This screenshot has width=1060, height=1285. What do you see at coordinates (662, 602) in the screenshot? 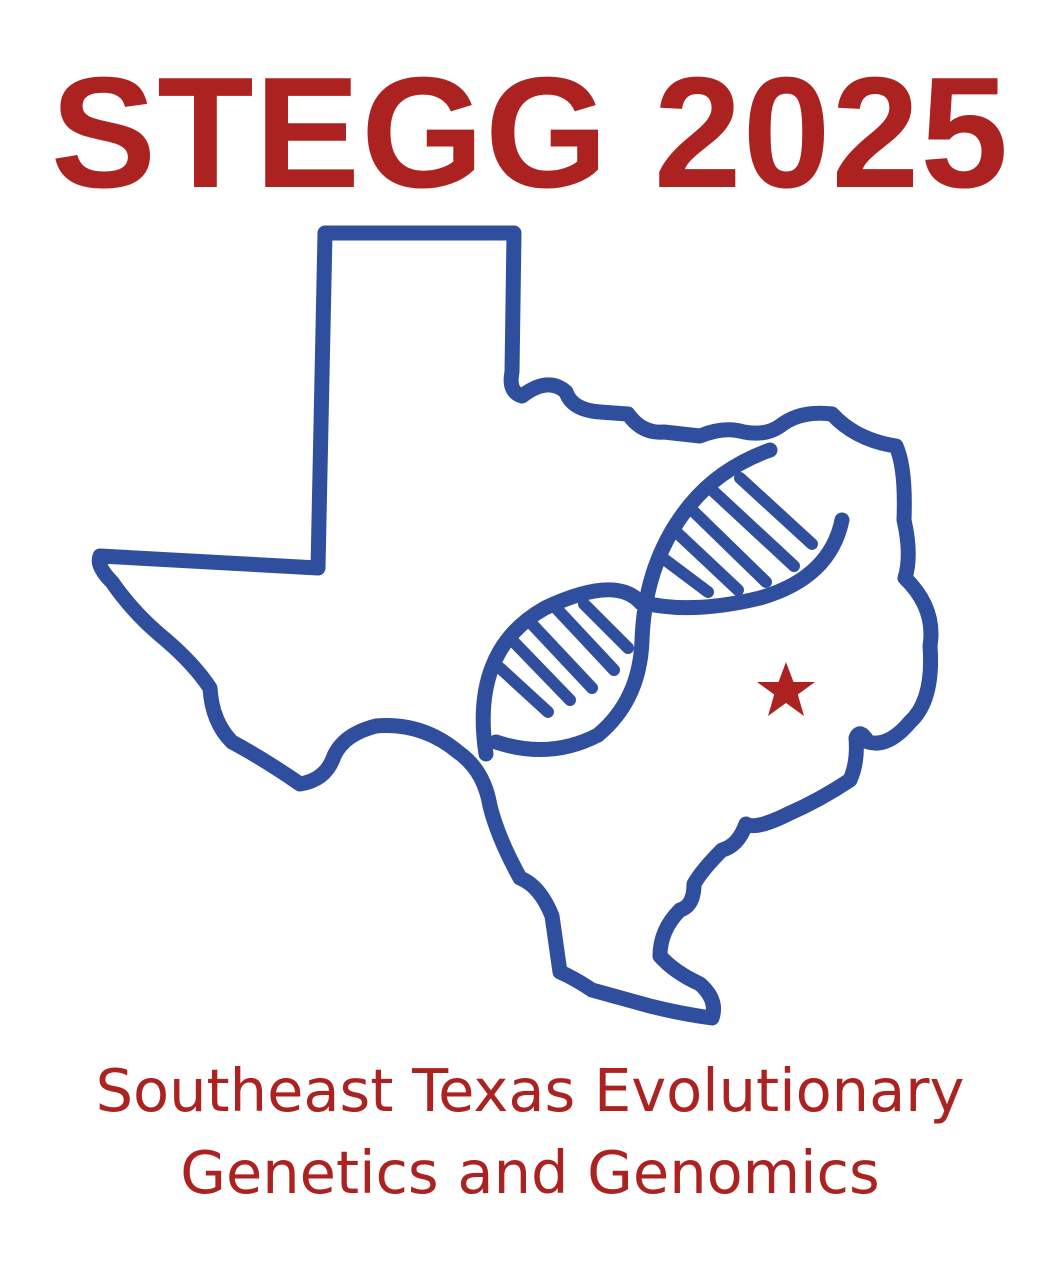
I see `dna-helix-icon` at bounding box center [662, 602].